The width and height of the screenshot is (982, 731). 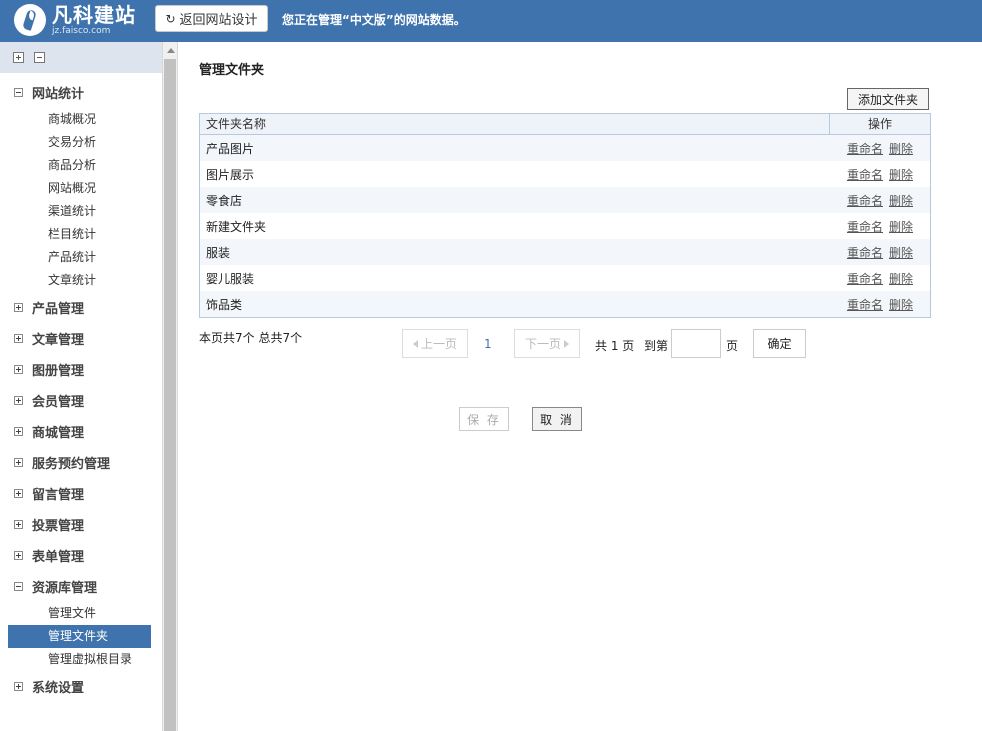 I want to click on current-page-number: 1, so click(x=488, y=344).